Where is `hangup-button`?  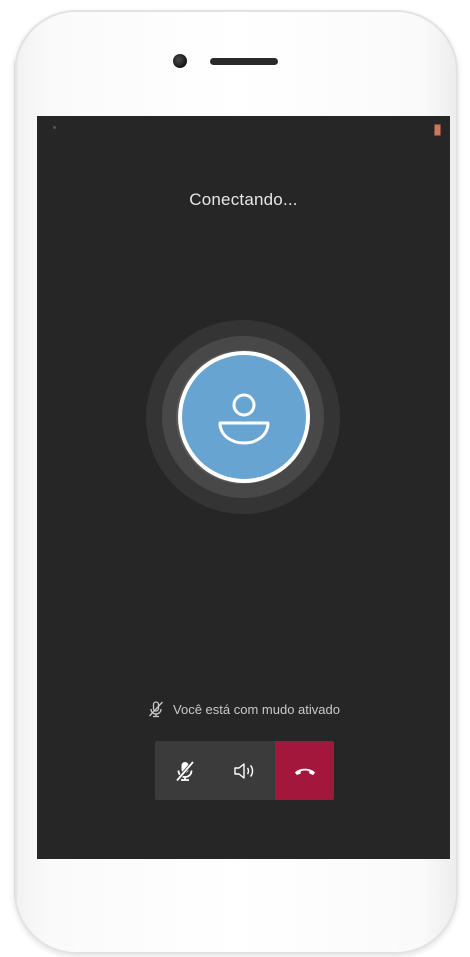 hangup-button is located at coordinates (304, 770).